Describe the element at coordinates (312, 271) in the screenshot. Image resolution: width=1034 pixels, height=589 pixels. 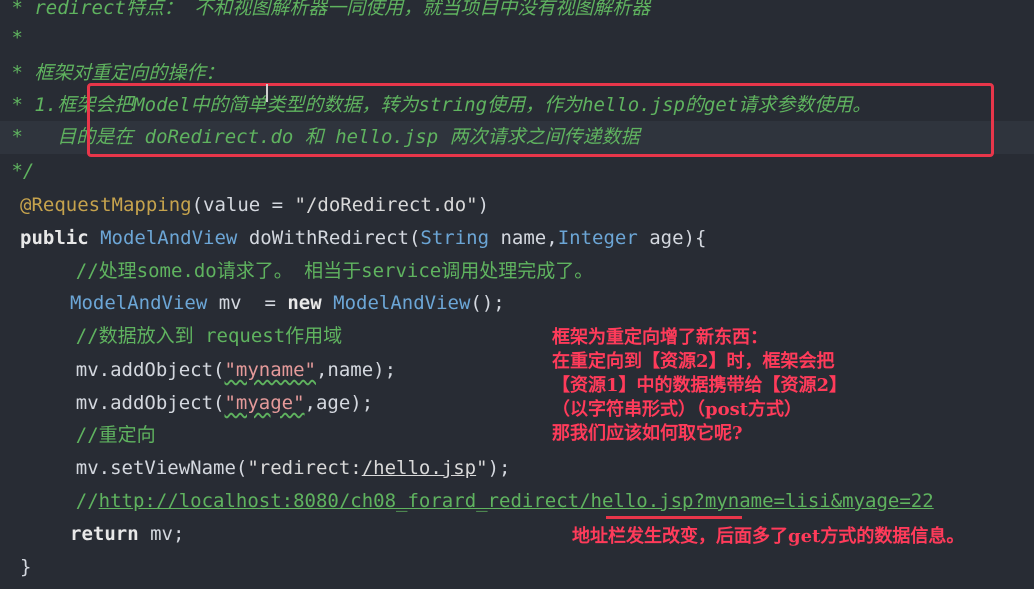
I see `code-line-9: //处理some.do请求了。 相当于service调用处理完成了。` at that location.